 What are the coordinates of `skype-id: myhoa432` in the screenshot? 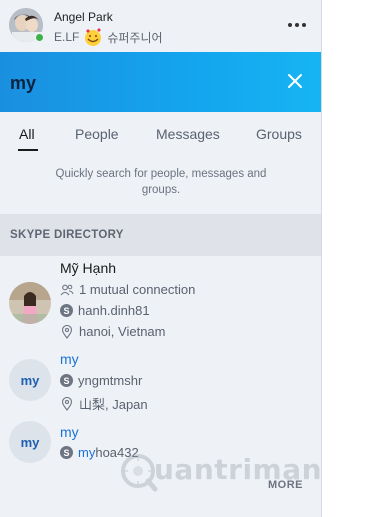 It's located at (108, 452).